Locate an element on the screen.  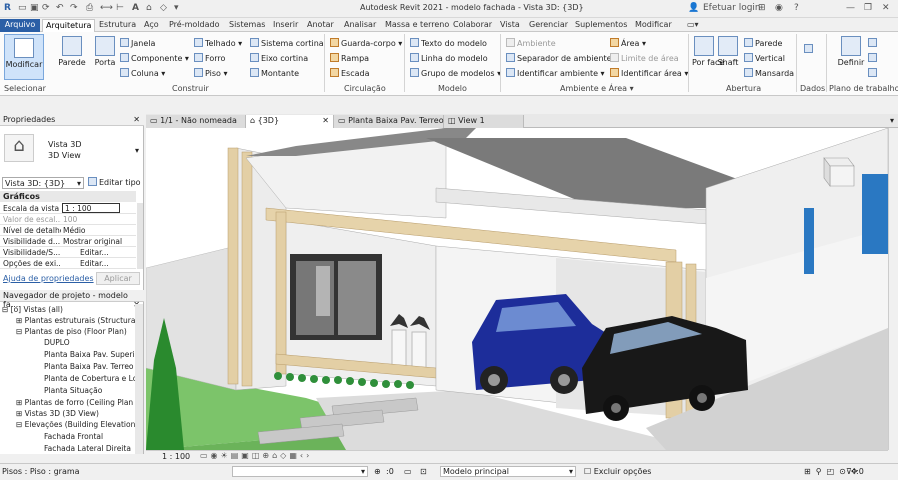
room-separator-button: Separador de ambiente is located at coordinates (559, 58).